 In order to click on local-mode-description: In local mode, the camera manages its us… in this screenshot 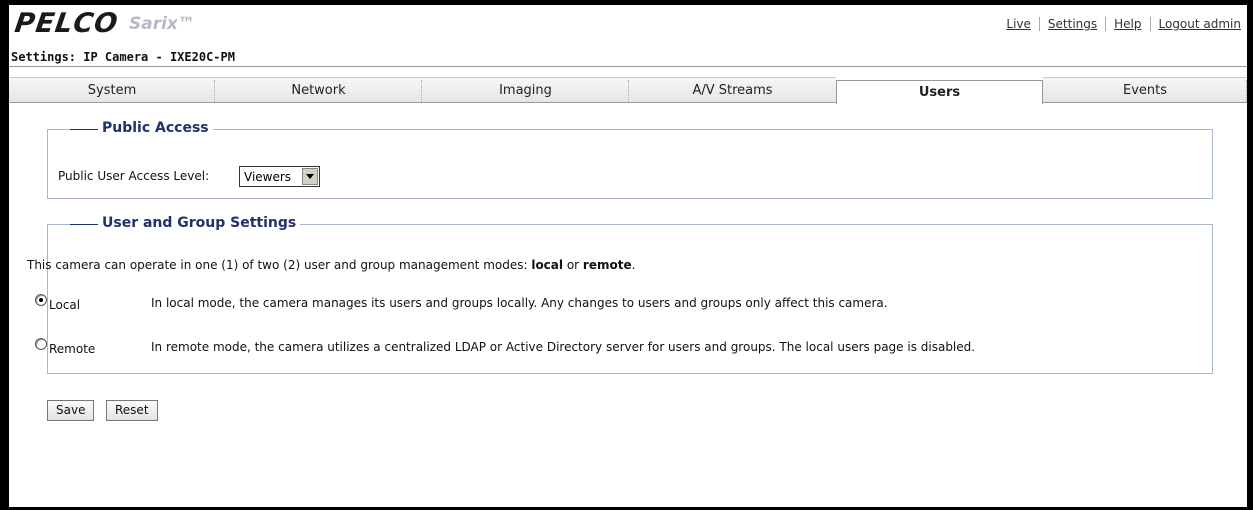, I will do `click(519, 303)`.